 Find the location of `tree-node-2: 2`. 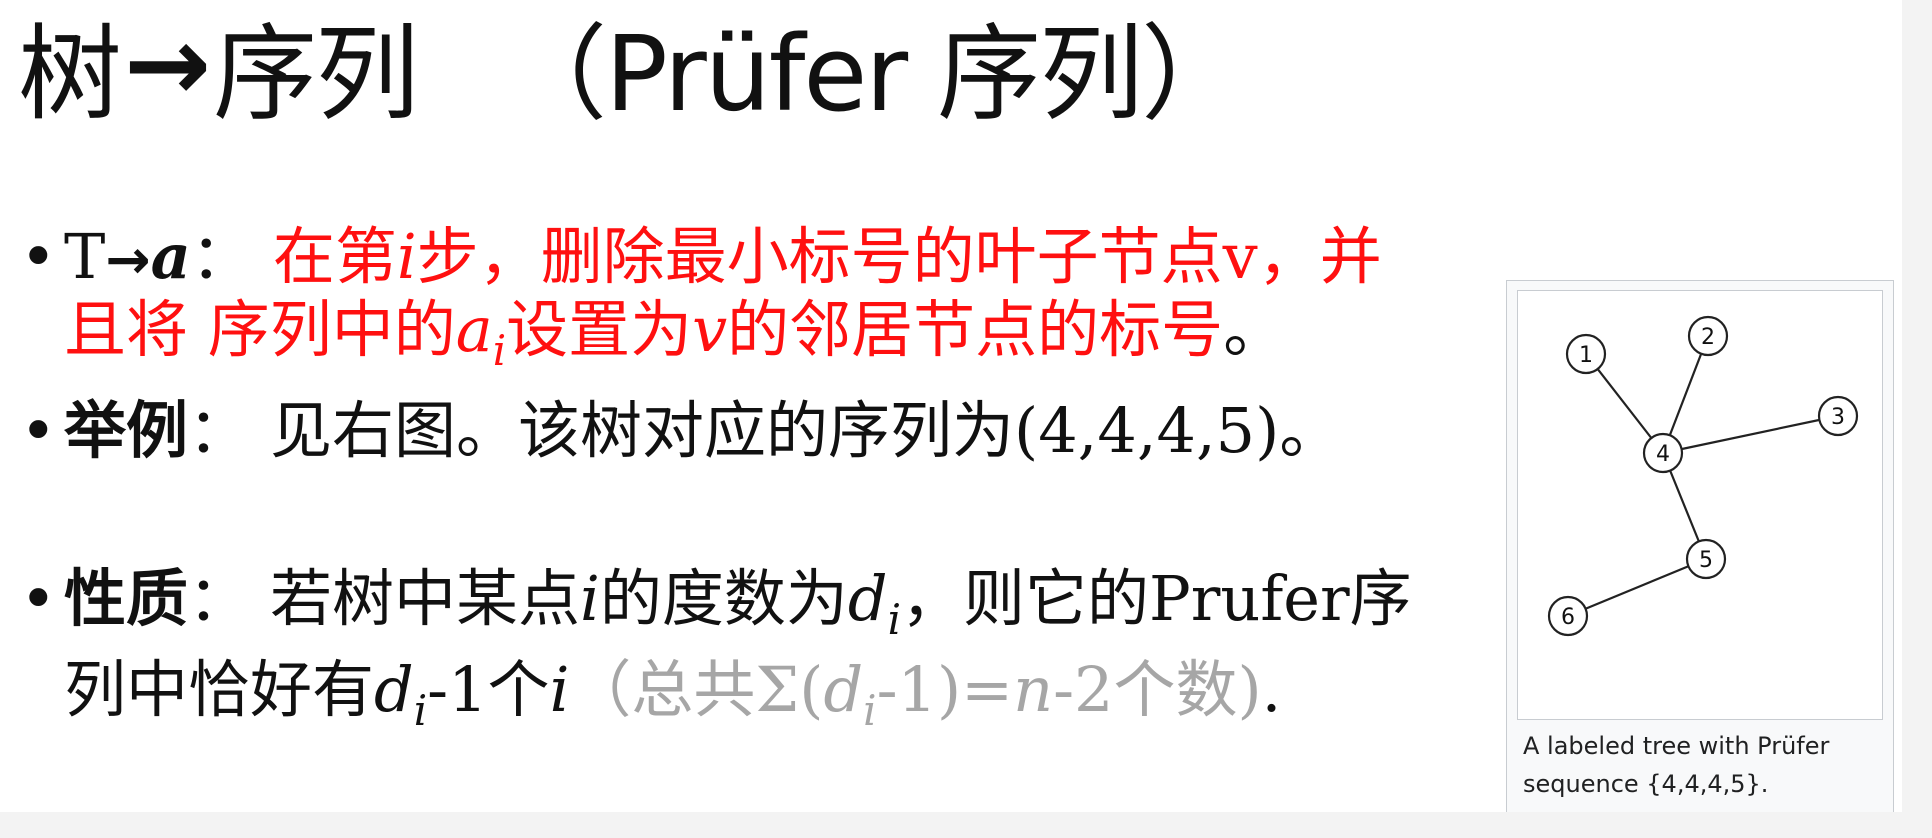

tree-node-2: 2 is located at coordinates (1708, 336).